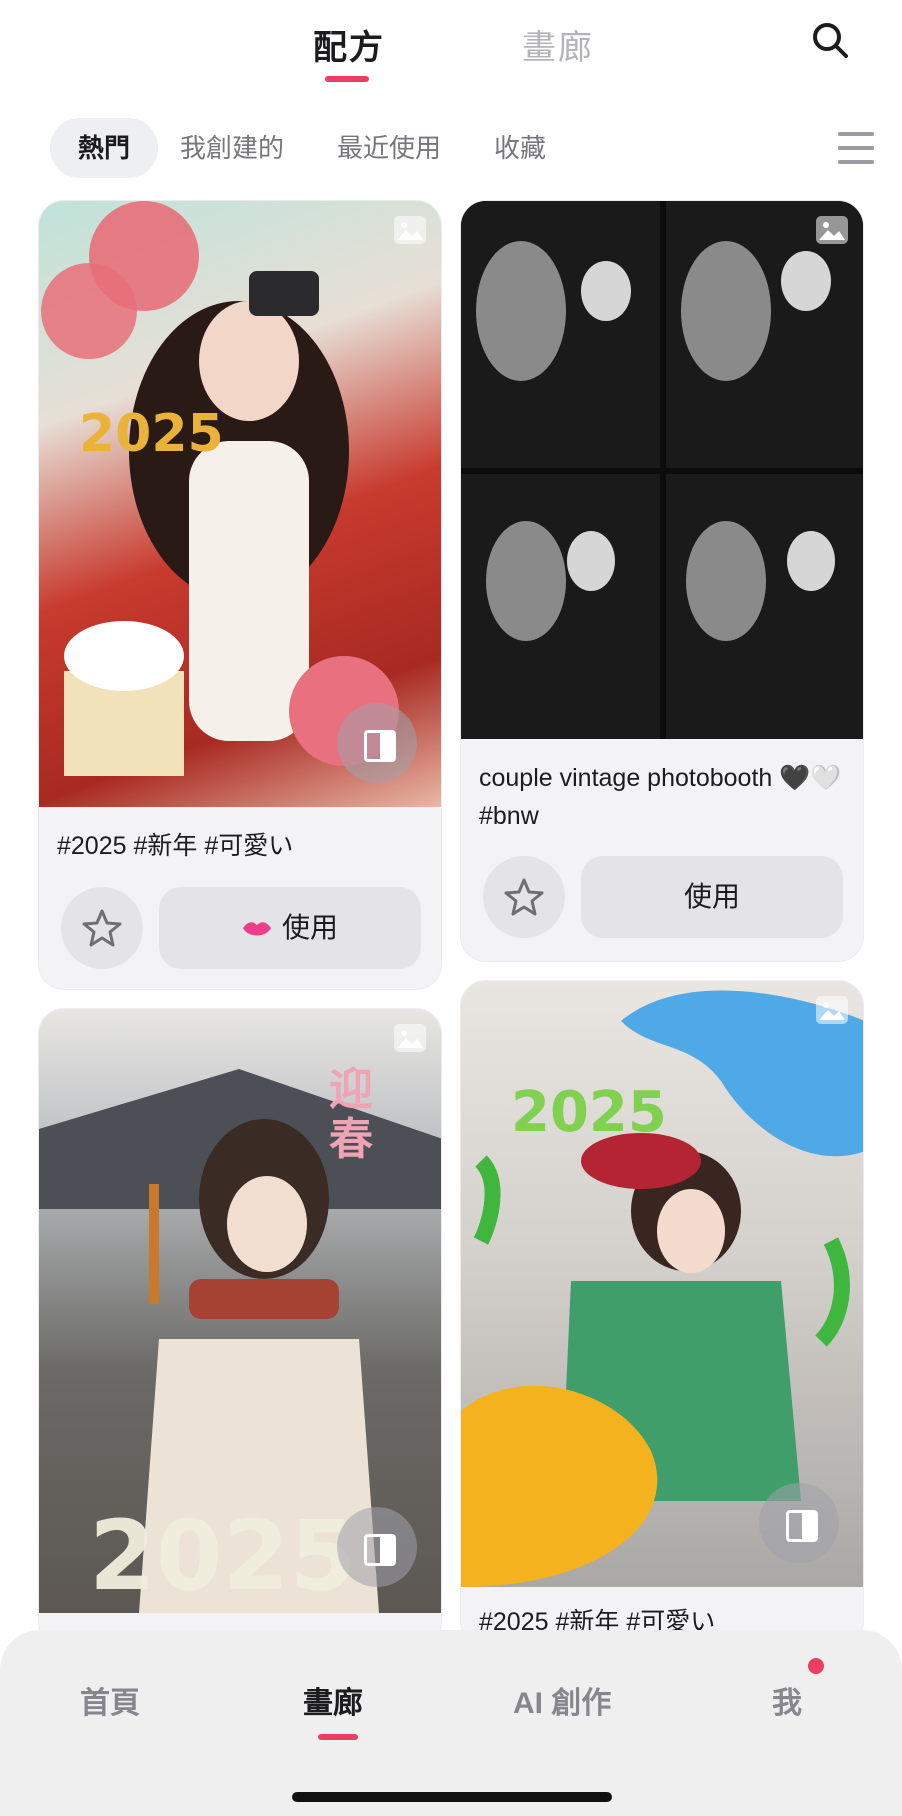 The width and height of the screenshot is (902, 1816). What do you see at coordinates (451, 50) in the screenshot?
I see `top-header: 配方 畫廊` at bounding box center [451, 50].